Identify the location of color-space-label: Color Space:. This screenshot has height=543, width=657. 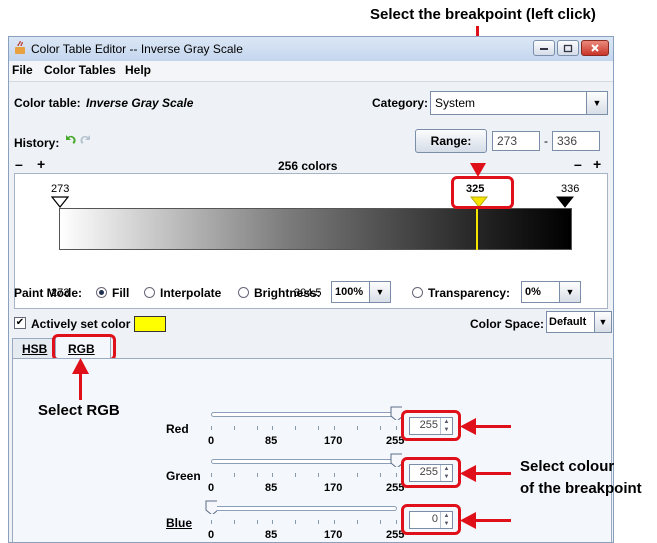
(507, 324).